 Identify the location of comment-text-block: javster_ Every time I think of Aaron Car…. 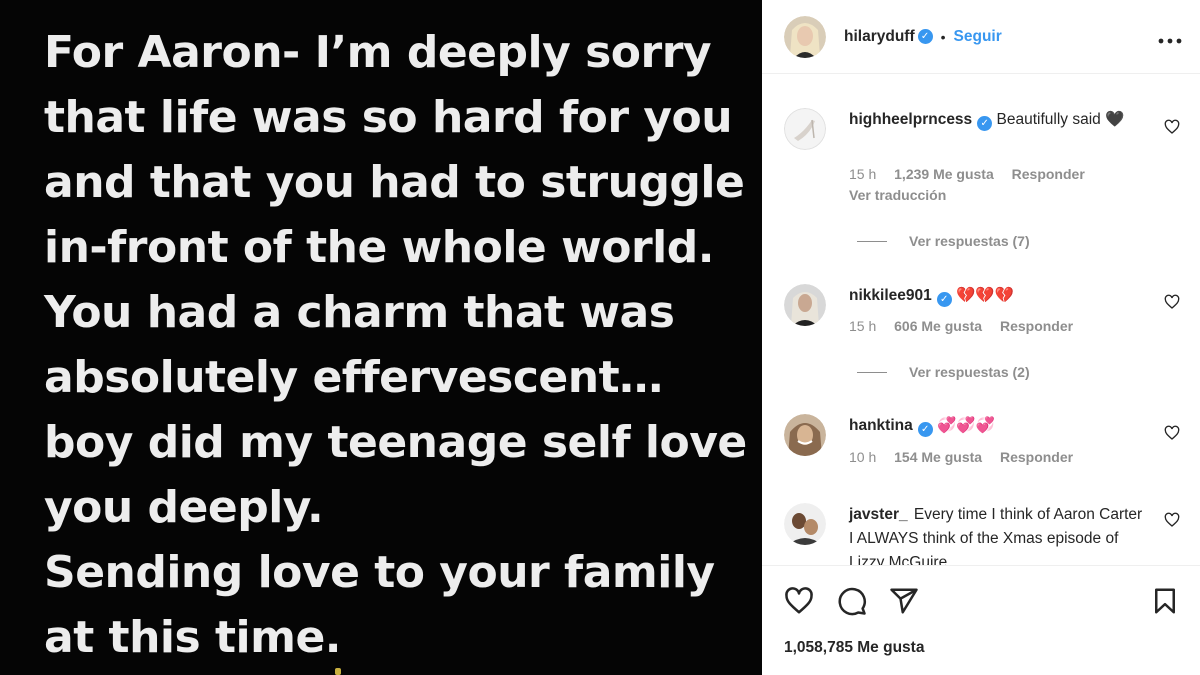
(999, 534).